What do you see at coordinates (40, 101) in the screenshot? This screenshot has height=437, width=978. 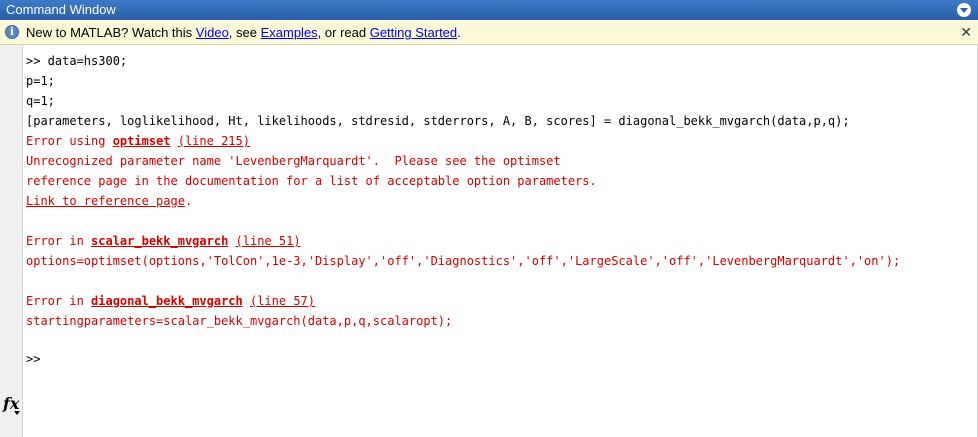 I see `console-line: q=1;` at bounding box center [40, 101].